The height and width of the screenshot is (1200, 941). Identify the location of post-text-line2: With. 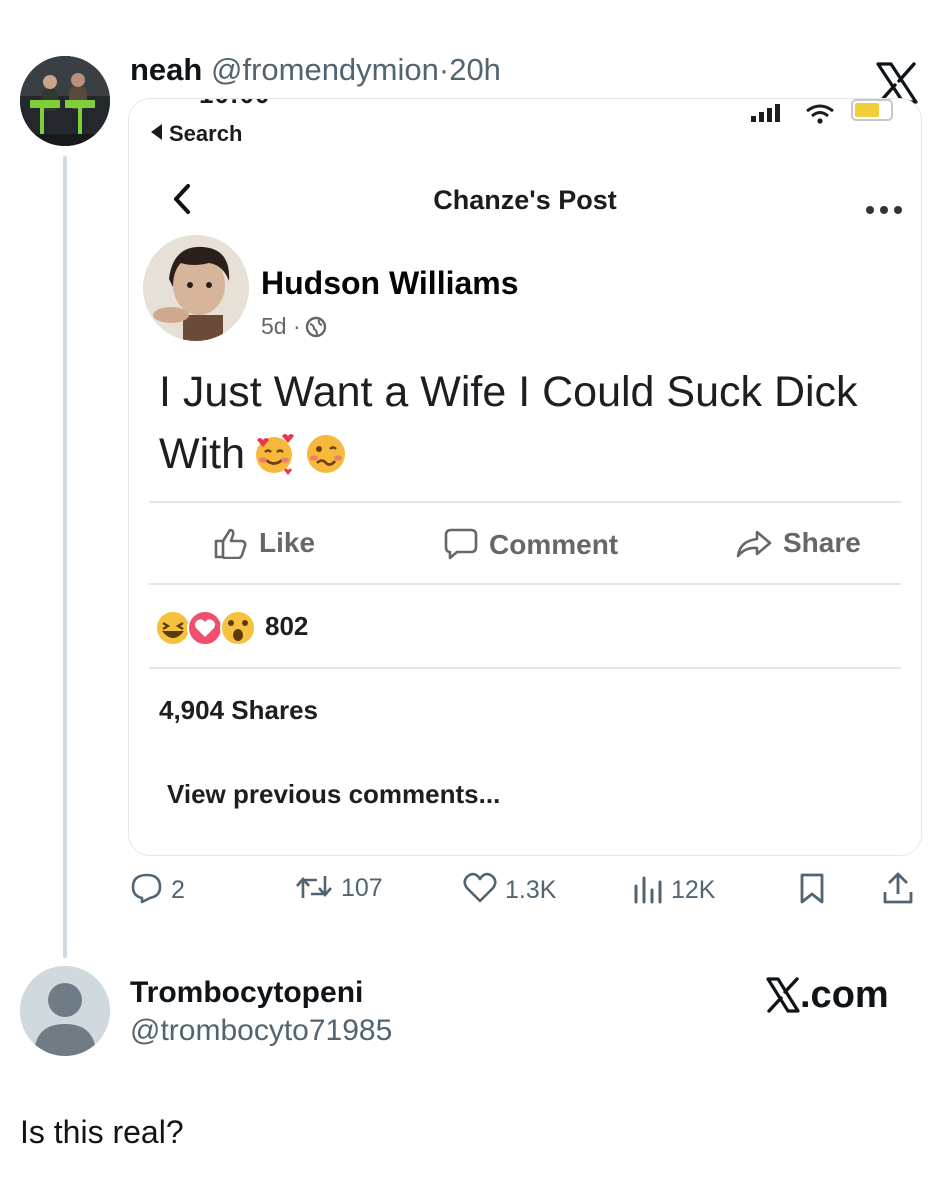
(202, 454).